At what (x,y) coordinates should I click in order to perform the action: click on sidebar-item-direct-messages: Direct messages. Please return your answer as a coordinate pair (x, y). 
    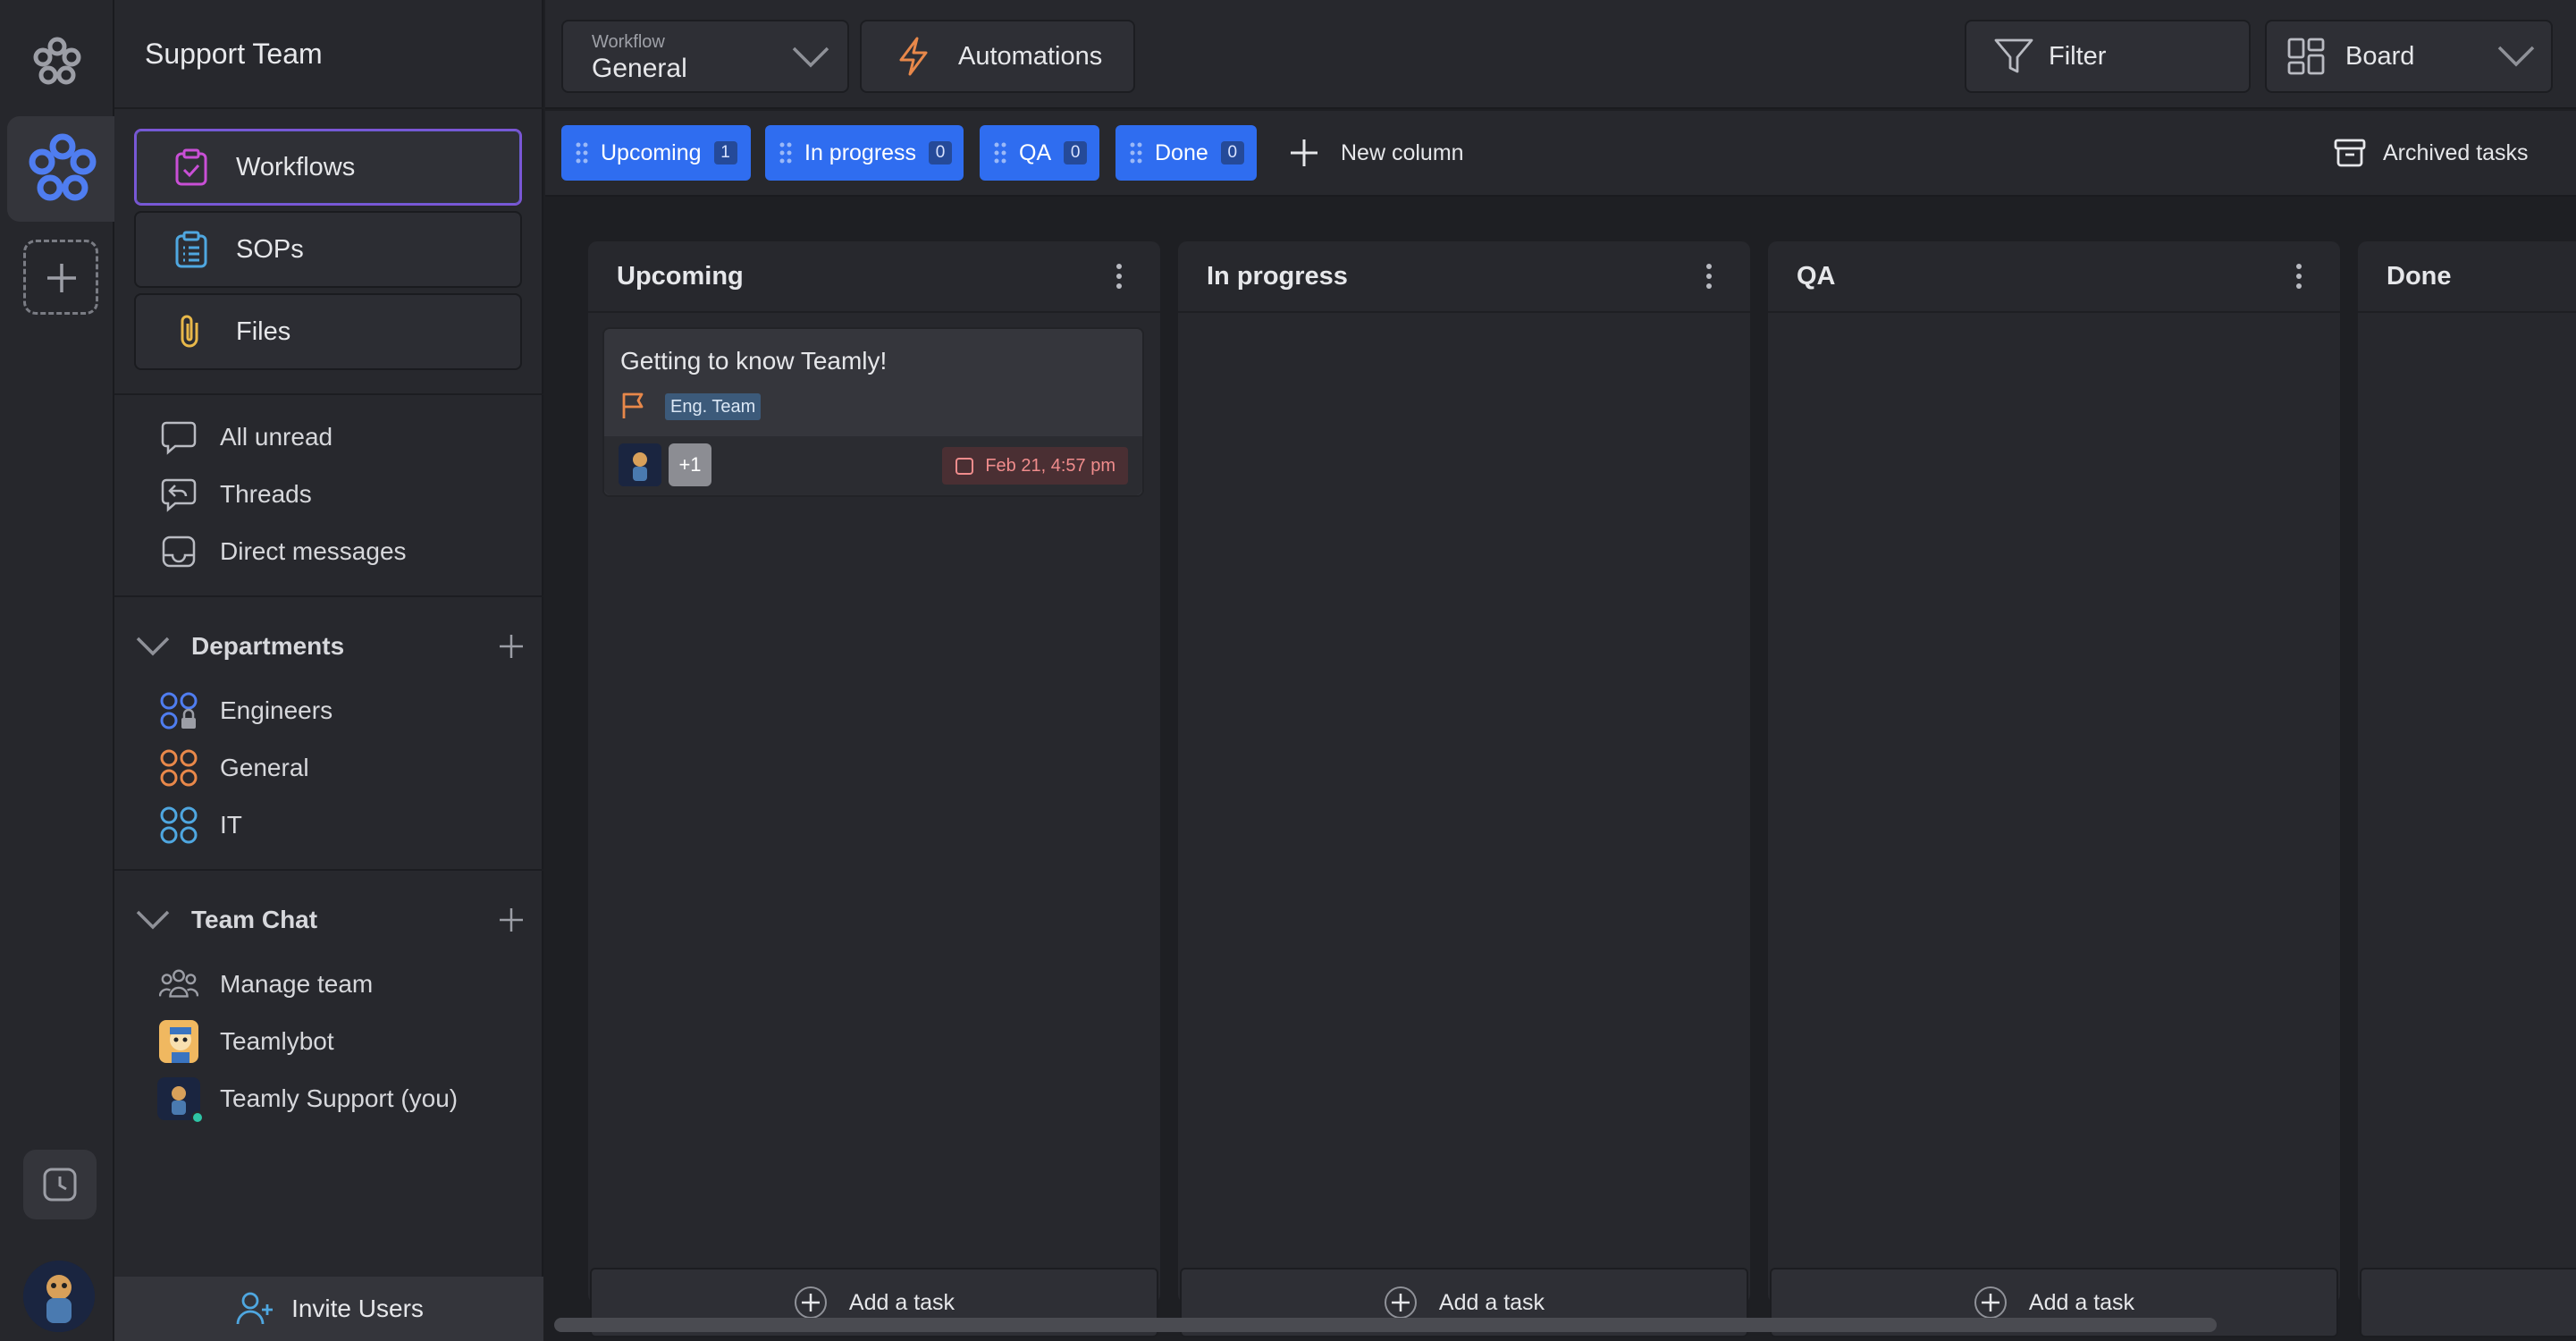
    Looking at the image, I should click on (283, 551).